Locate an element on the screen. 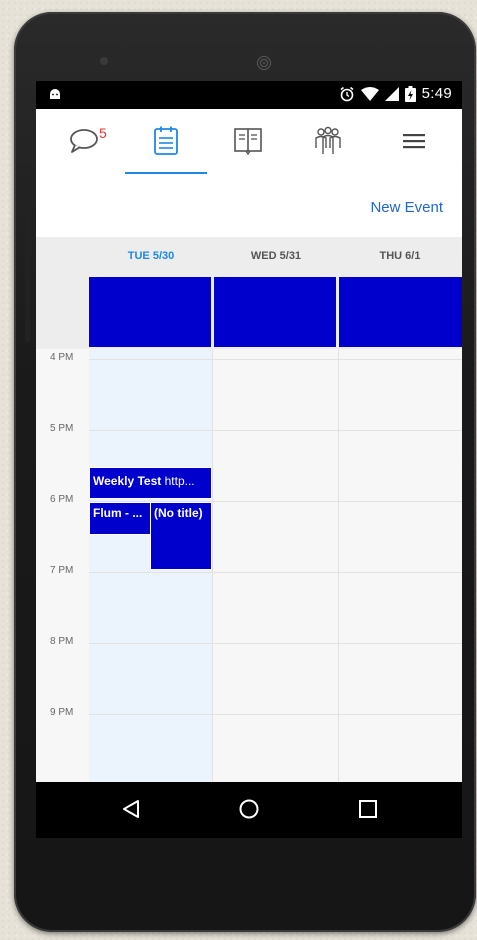 This screenshot has width=477, height=940. hamburger-icon is located at coordinates (414, 141).